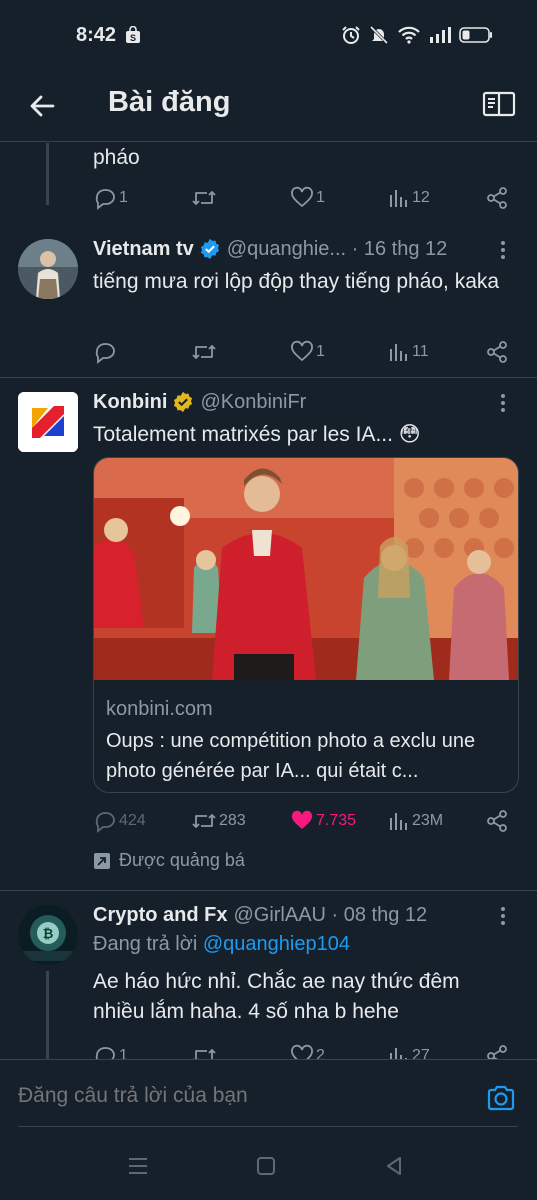 The image size is (537, 1200). Describe the element at coordinates (420, 351) in the screenshot. I see `views-count: 11` at that location.